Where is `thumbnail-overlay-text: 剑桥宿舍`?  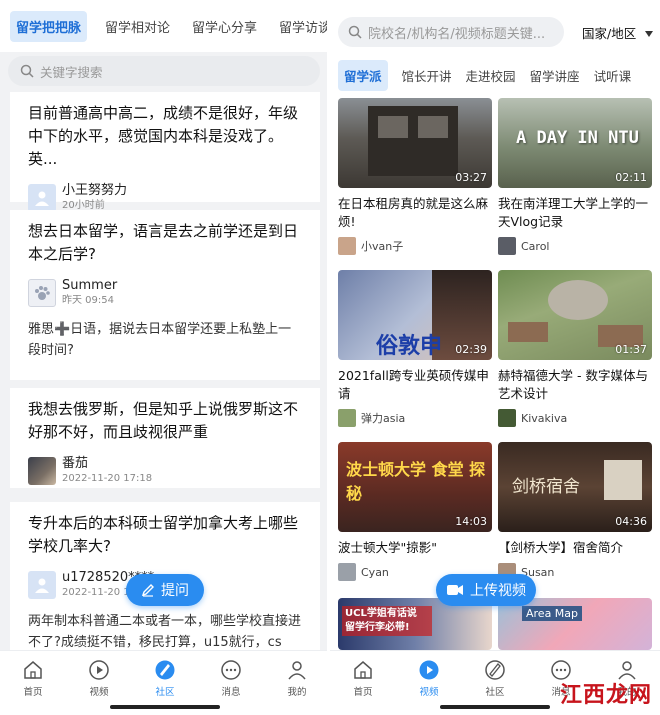 thumbnail-overlay-text: 剑桥宿舍 is located at coordinates (546, 487).